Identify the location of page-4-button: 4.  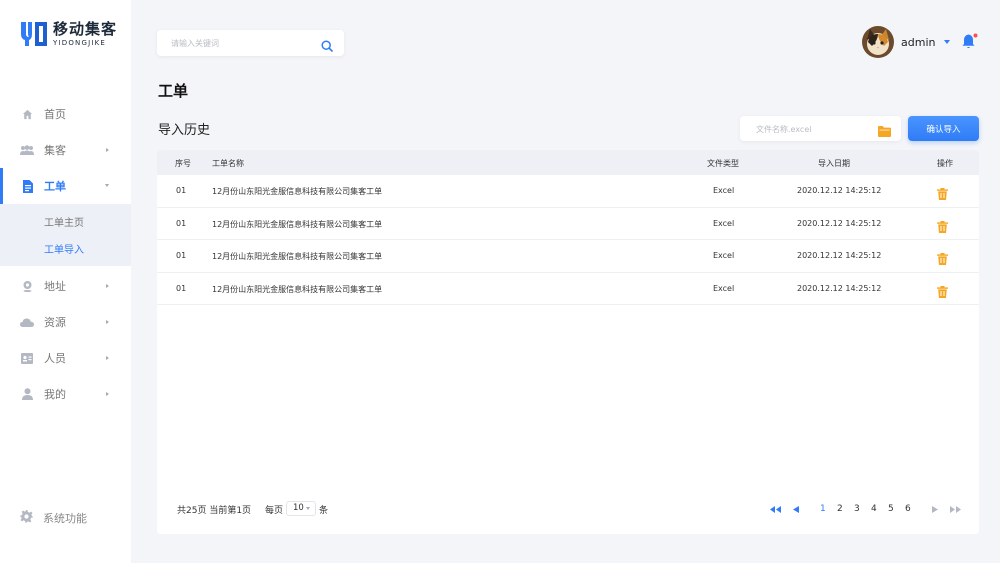
(874, 509).